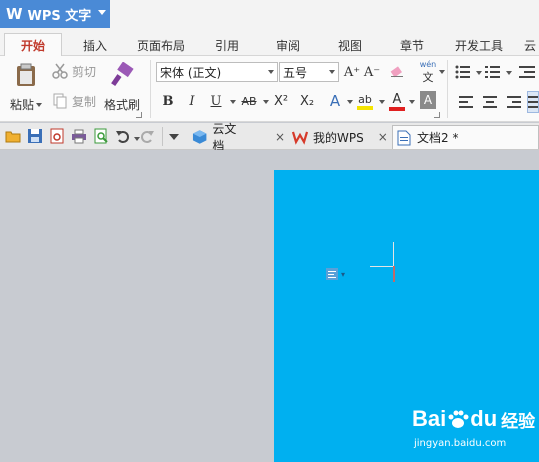 The image size is (539, 462). I want to click on paste-button: 粘贴, so click(26, 90).